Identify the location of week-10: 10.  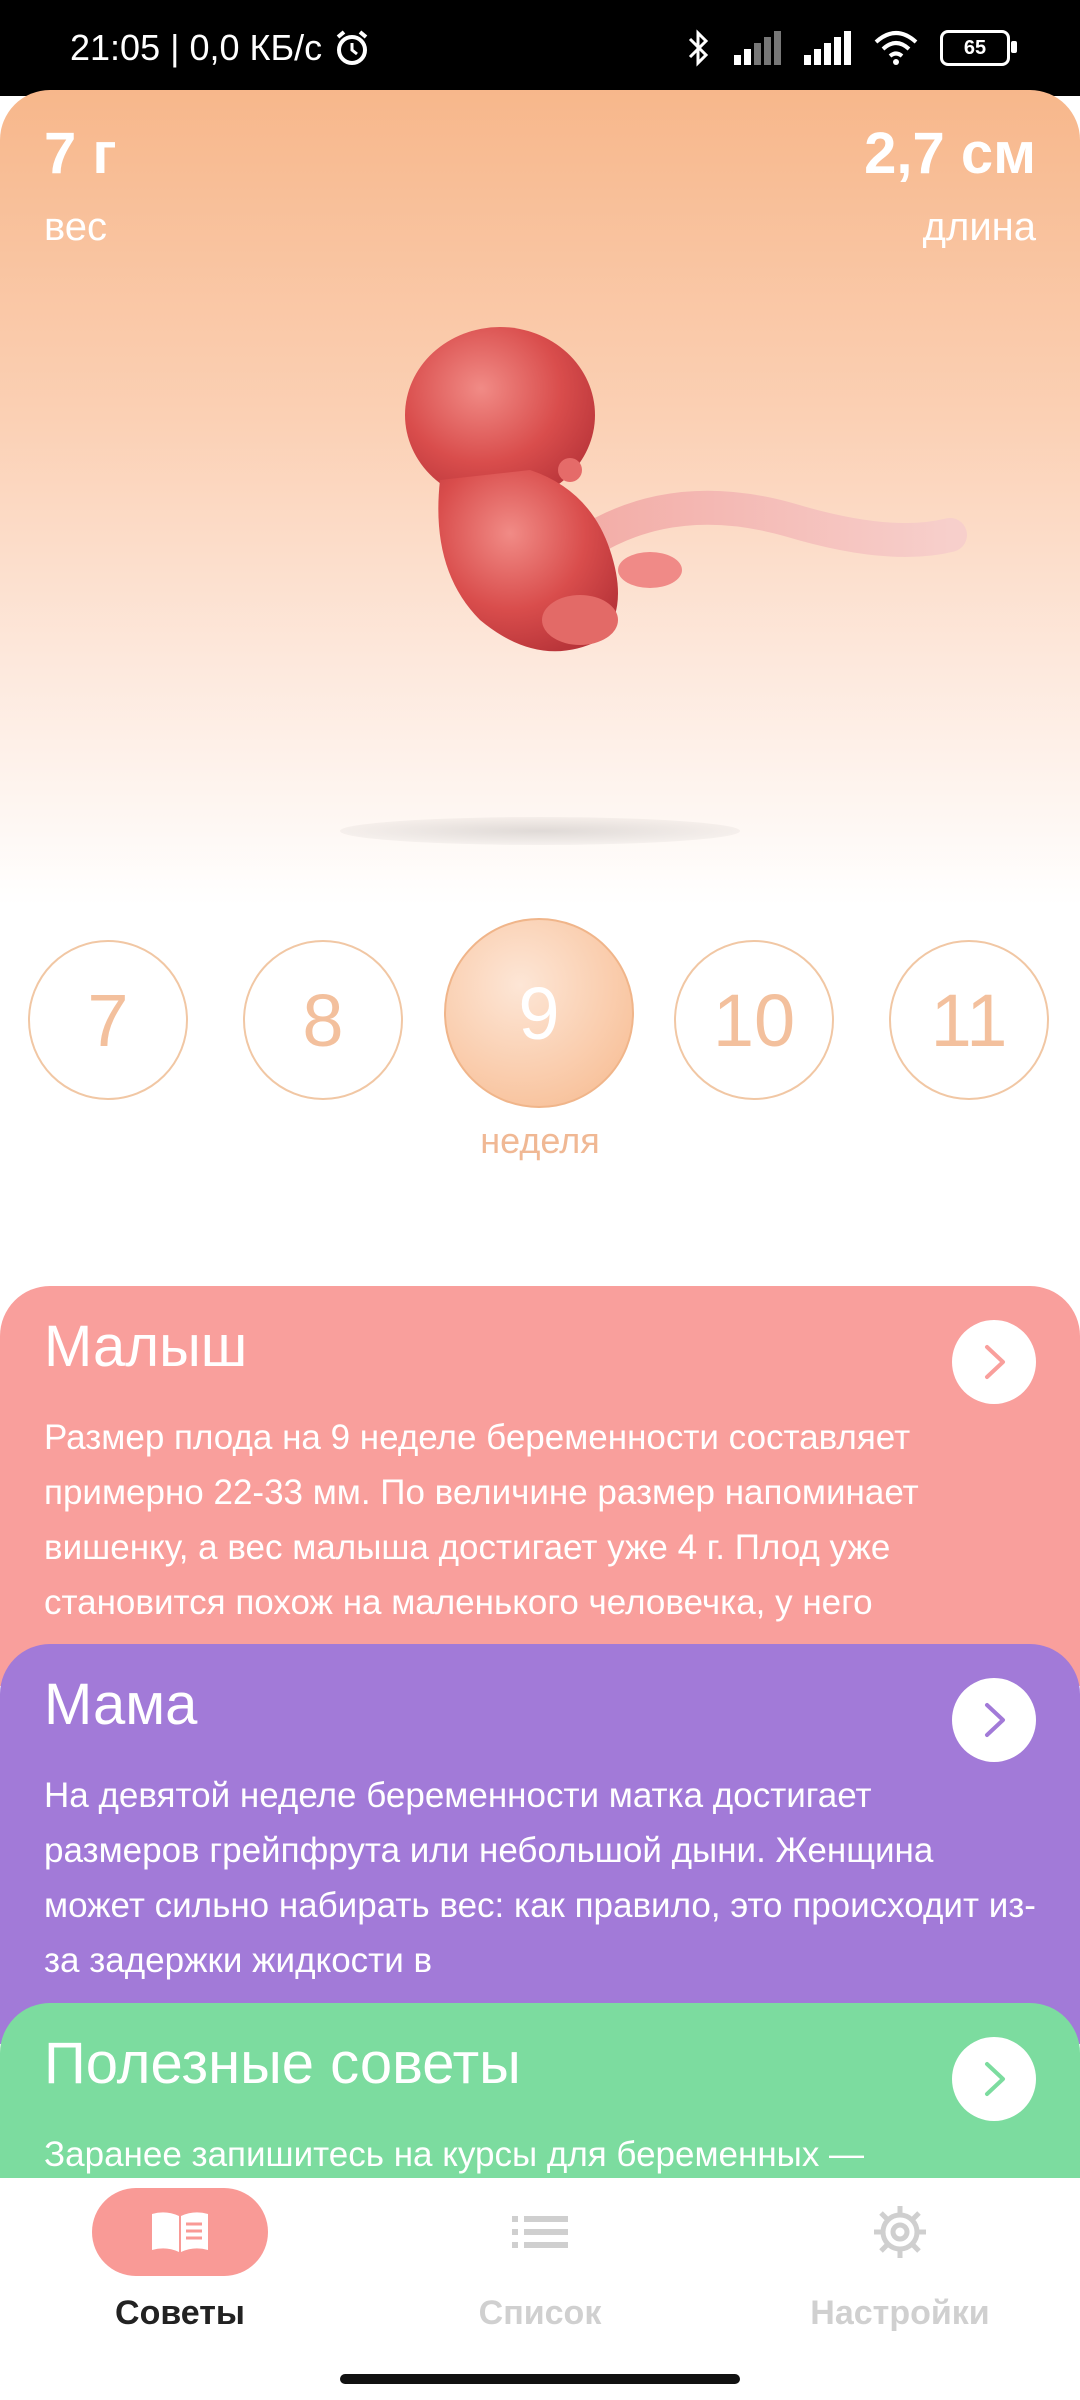
(754, 1020).